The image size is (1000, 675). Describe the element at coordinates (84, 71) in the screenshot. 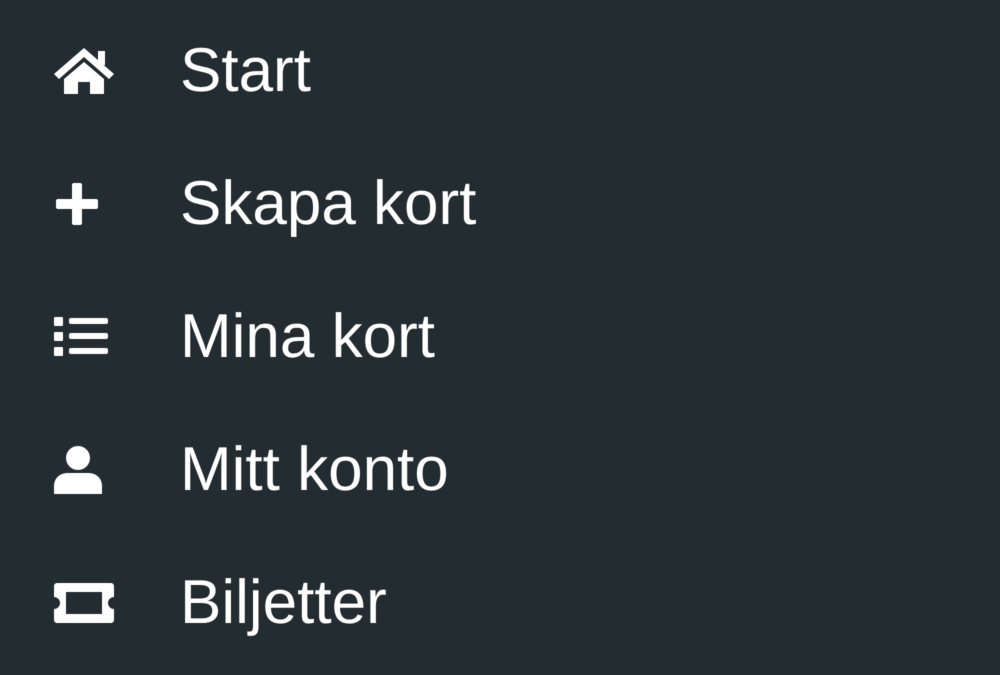

I see `home-icon` at that location.